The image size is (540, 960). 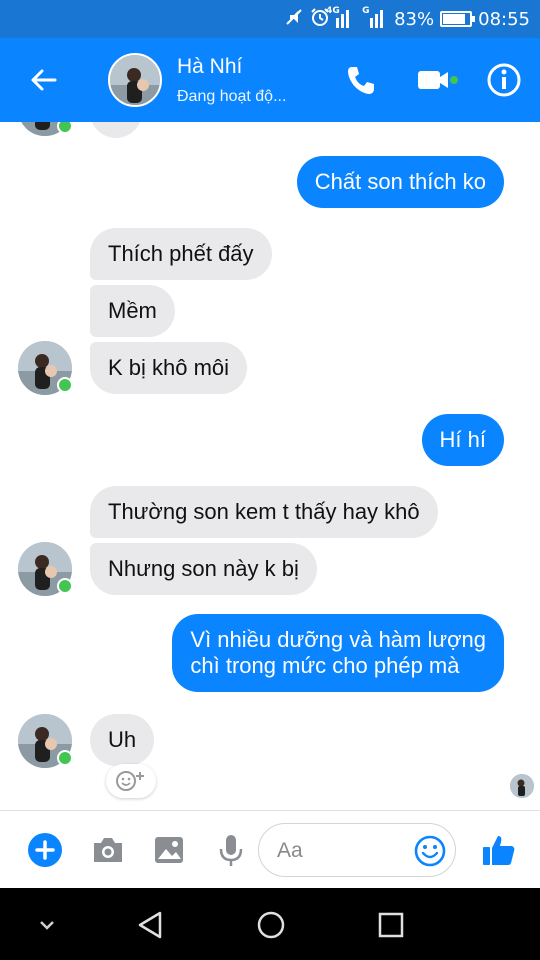 What do you see at coordinates (325, 665) in the screenshot?
I see `message-line: chì trong mức cho phép mà` at bounding box center [325, 665].